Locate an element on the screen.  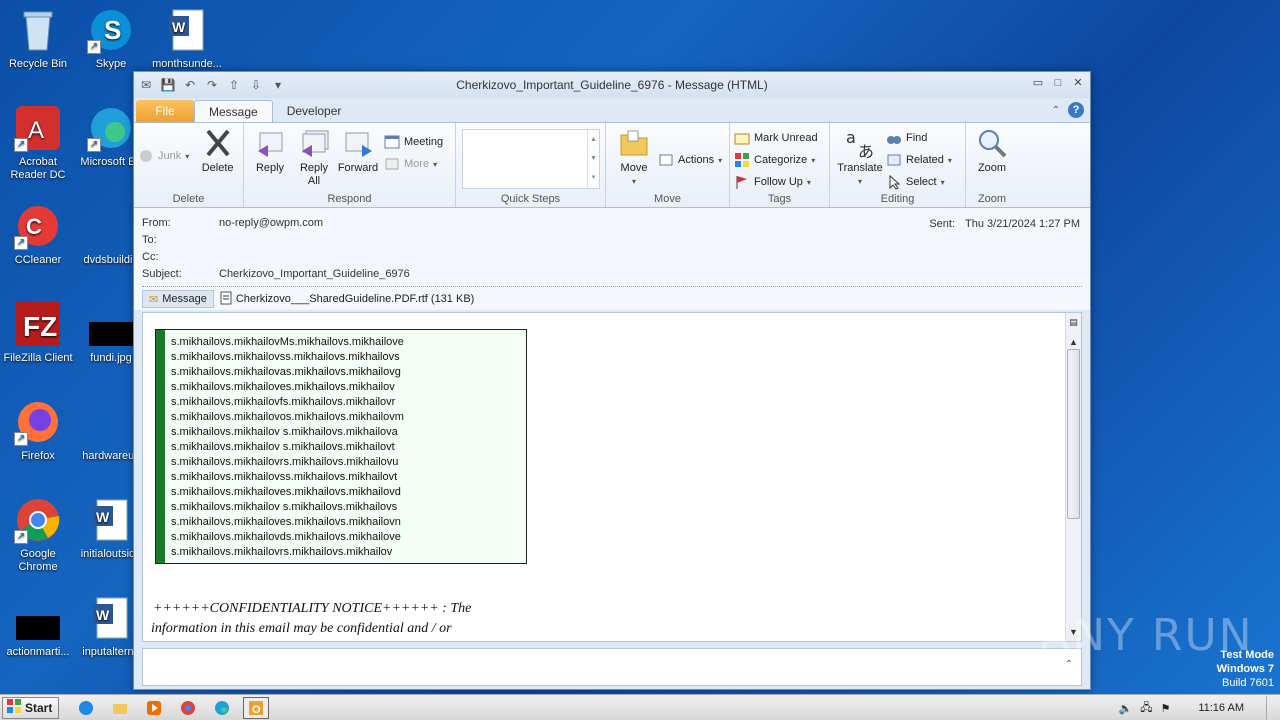
help-icon: ? is located at coordinates (1076, 110).